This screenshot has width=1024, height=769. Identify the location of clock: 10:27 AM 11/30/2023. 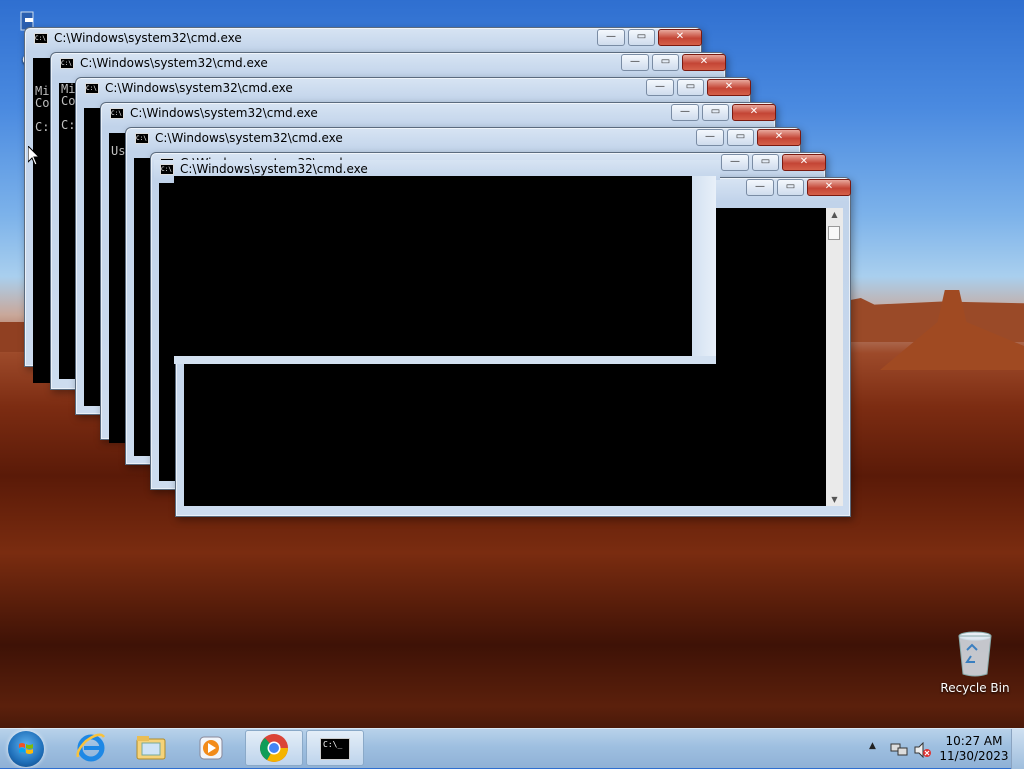
(974, 749).